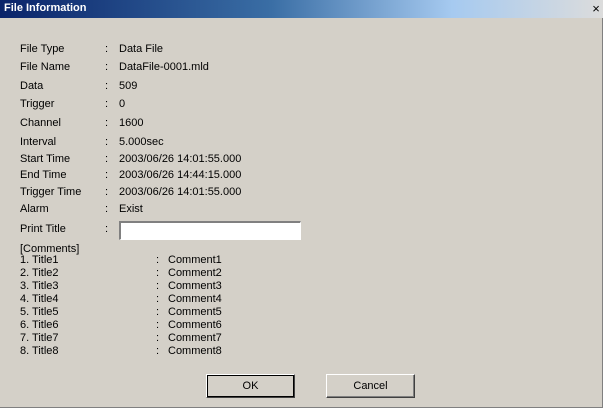 This screenshot has height=410, width=606. What do you see at coordinates (596, 8) in the screenshot?
I see `close-icon: ×` at bounding box center [596, 8].